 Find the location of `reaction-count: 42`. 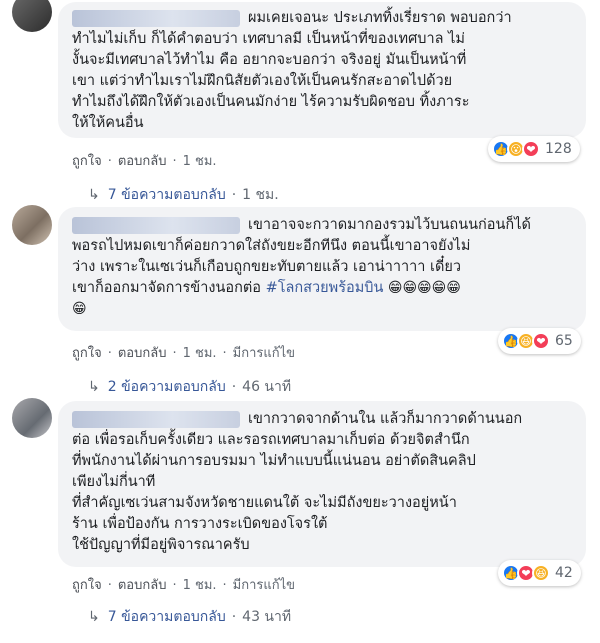

reaction-count: 42 is located at coordinates (564, 573).